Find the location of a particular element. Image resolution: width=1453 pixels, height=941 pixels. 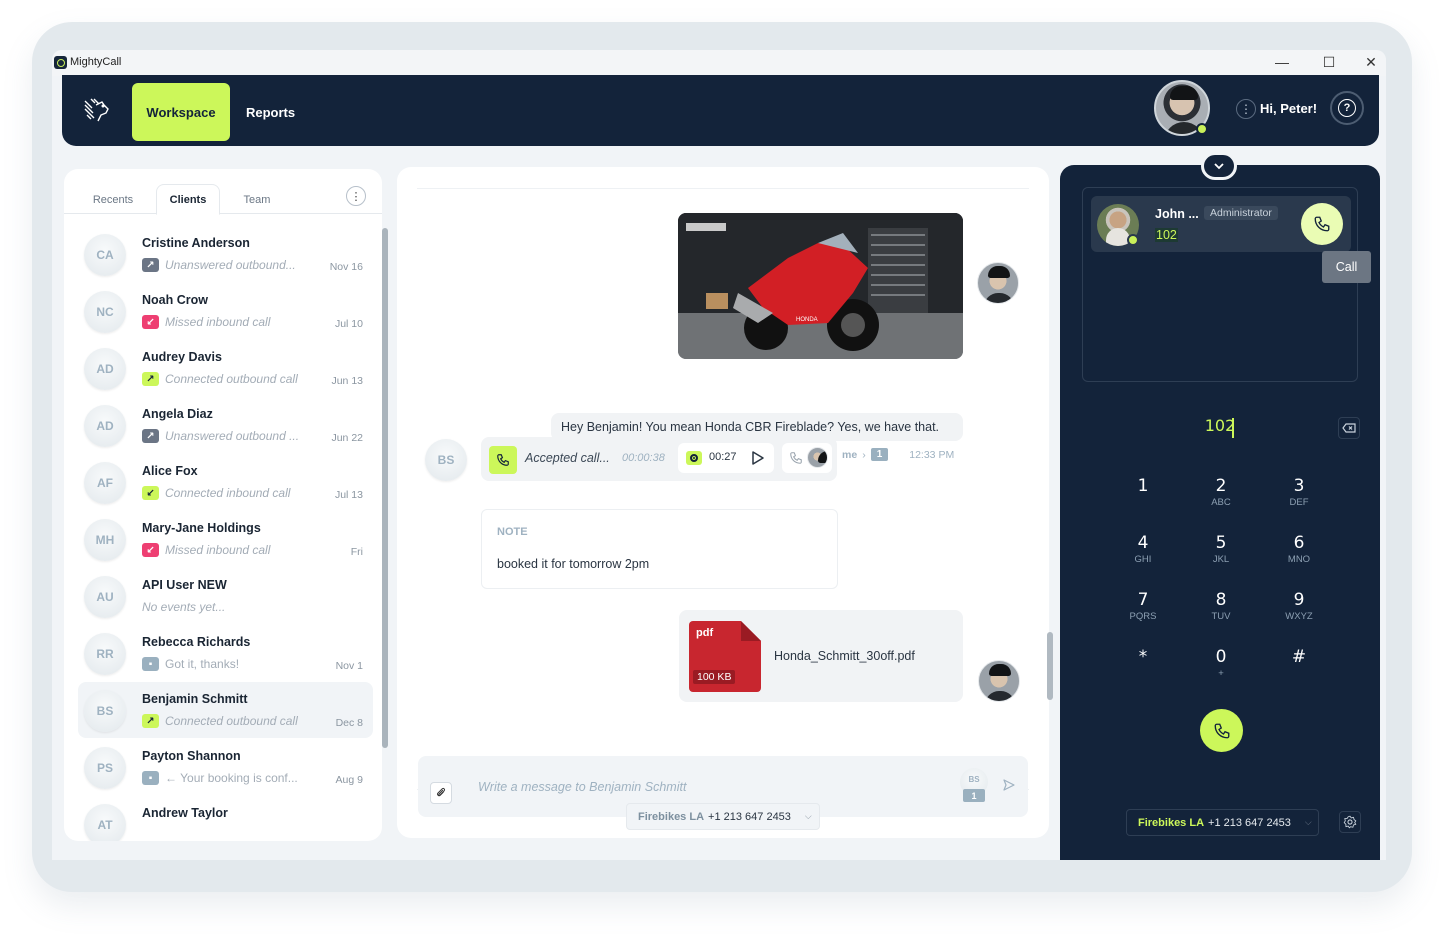

help-button: ? is located at coordinates (1347, 108).